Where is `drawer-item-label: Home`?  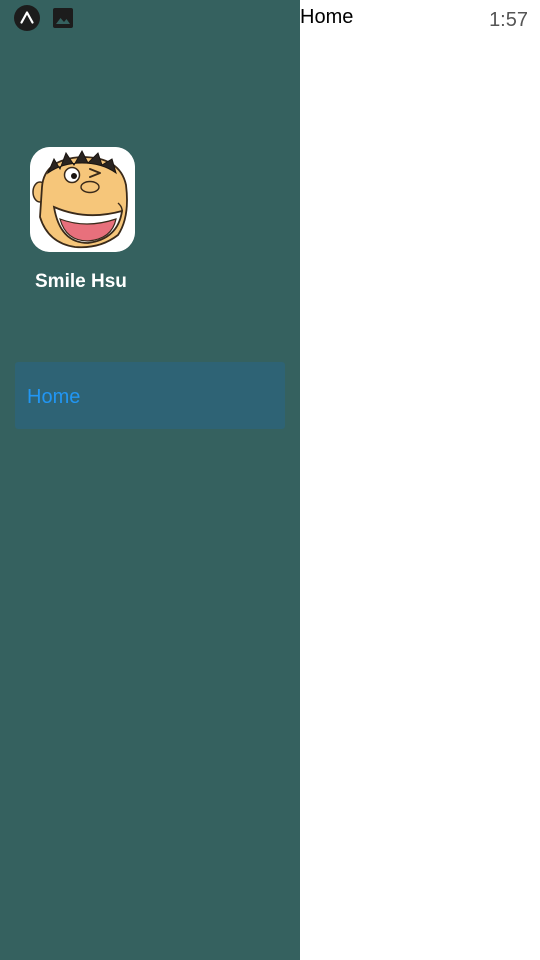
drawer-item-label: Home is located at coordinates (54, 397).